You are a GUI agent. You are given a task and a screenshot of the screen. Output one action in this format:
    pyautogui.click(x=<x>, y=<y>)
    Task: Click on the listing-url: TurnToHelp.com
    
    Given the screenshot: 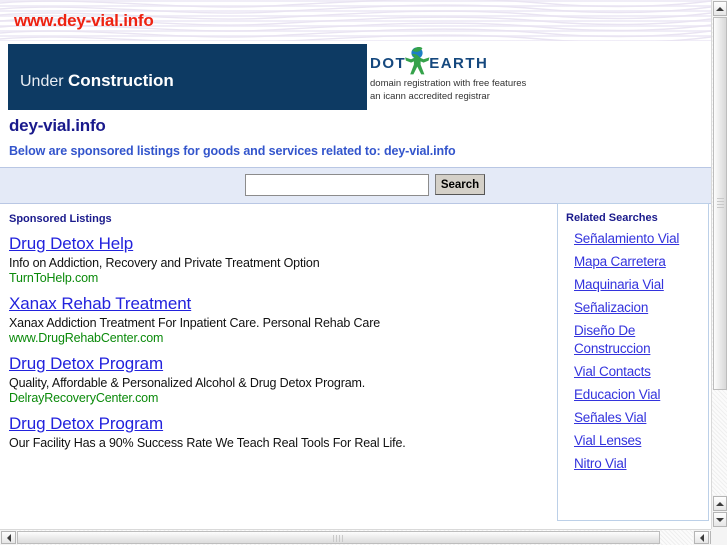 What is the action you would take?
    pyautogui.click(x=54, y=278)
    